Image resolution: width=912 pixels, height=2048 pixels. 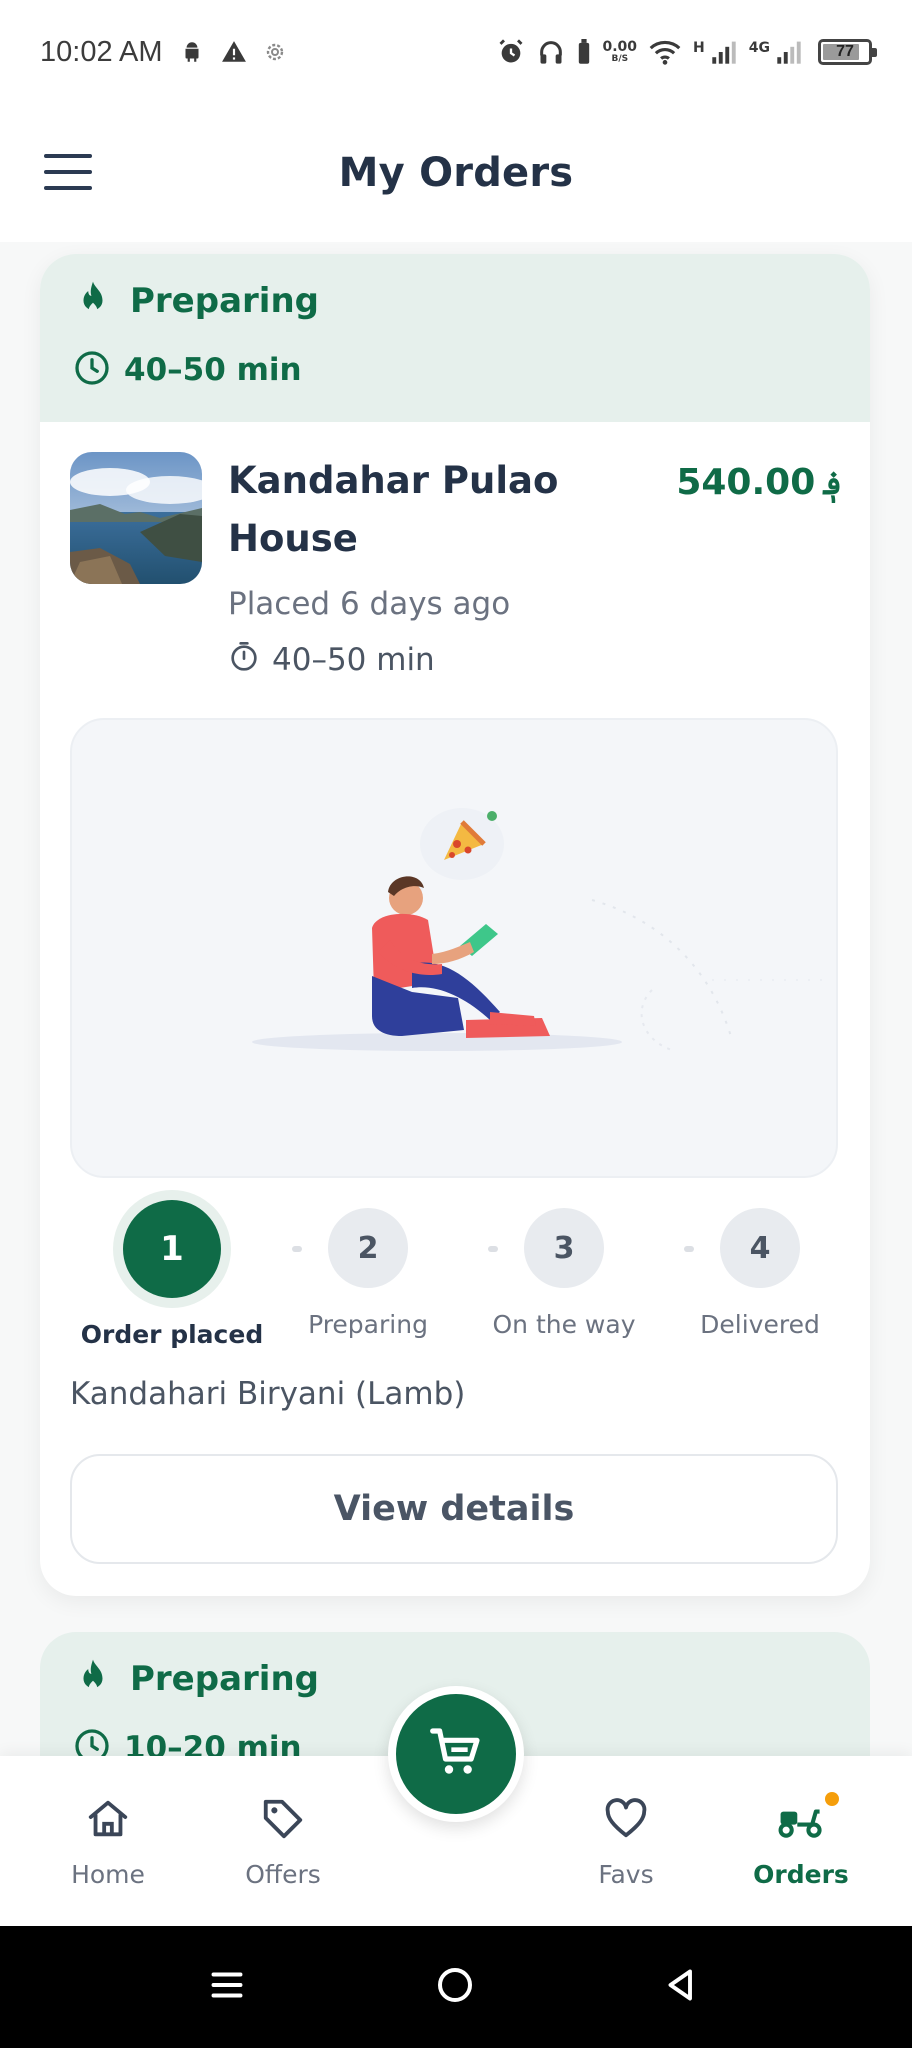 I want to click on recents-icon, so click(x=227, y=1987).